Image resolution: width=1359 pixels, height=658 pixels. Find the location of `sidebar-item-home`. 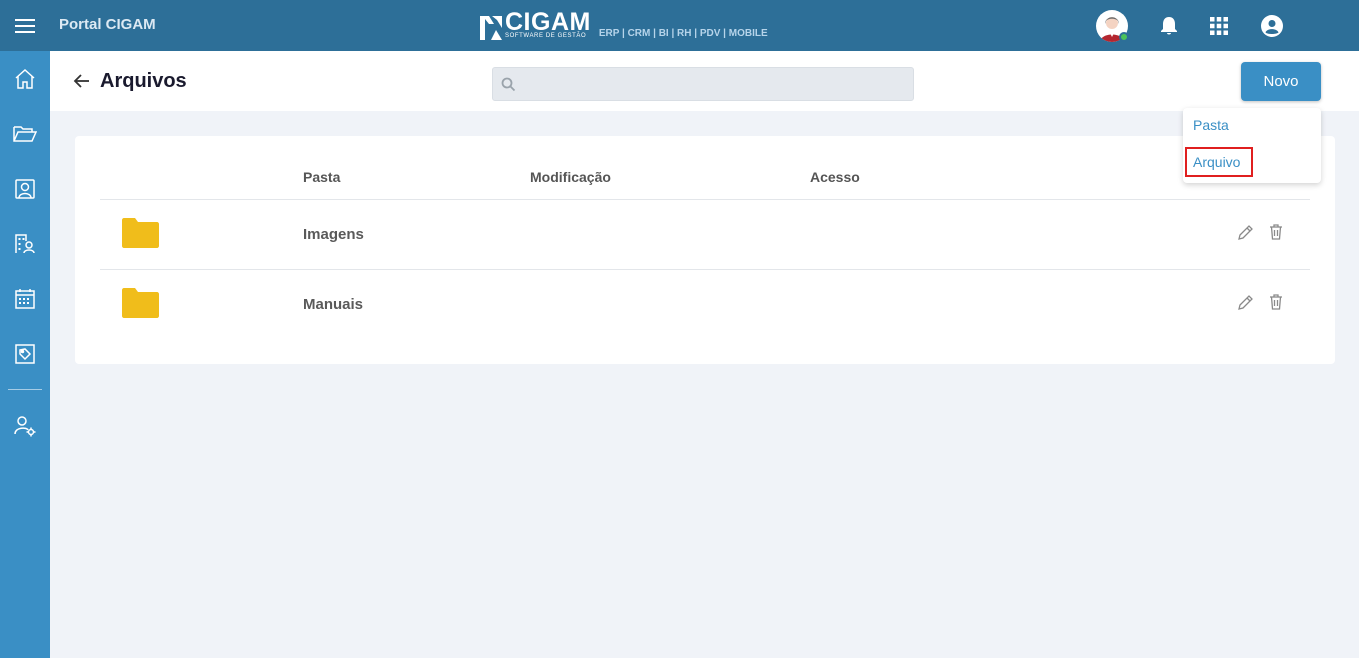

sidebar-item-home is located at coordinates (25, 78).